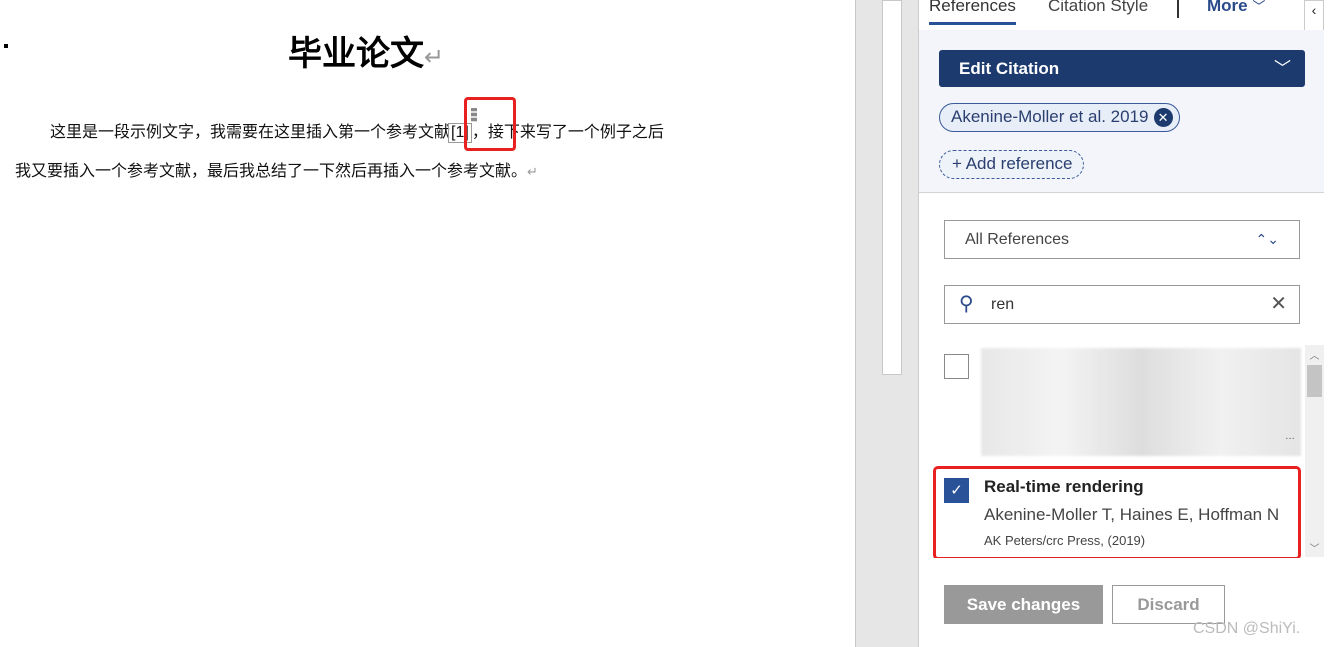 The image size is (1329, 647). Describe the element at coordinates (366, 50) in the screenshot. I see `document-title: 毕业论文↵` at that location.